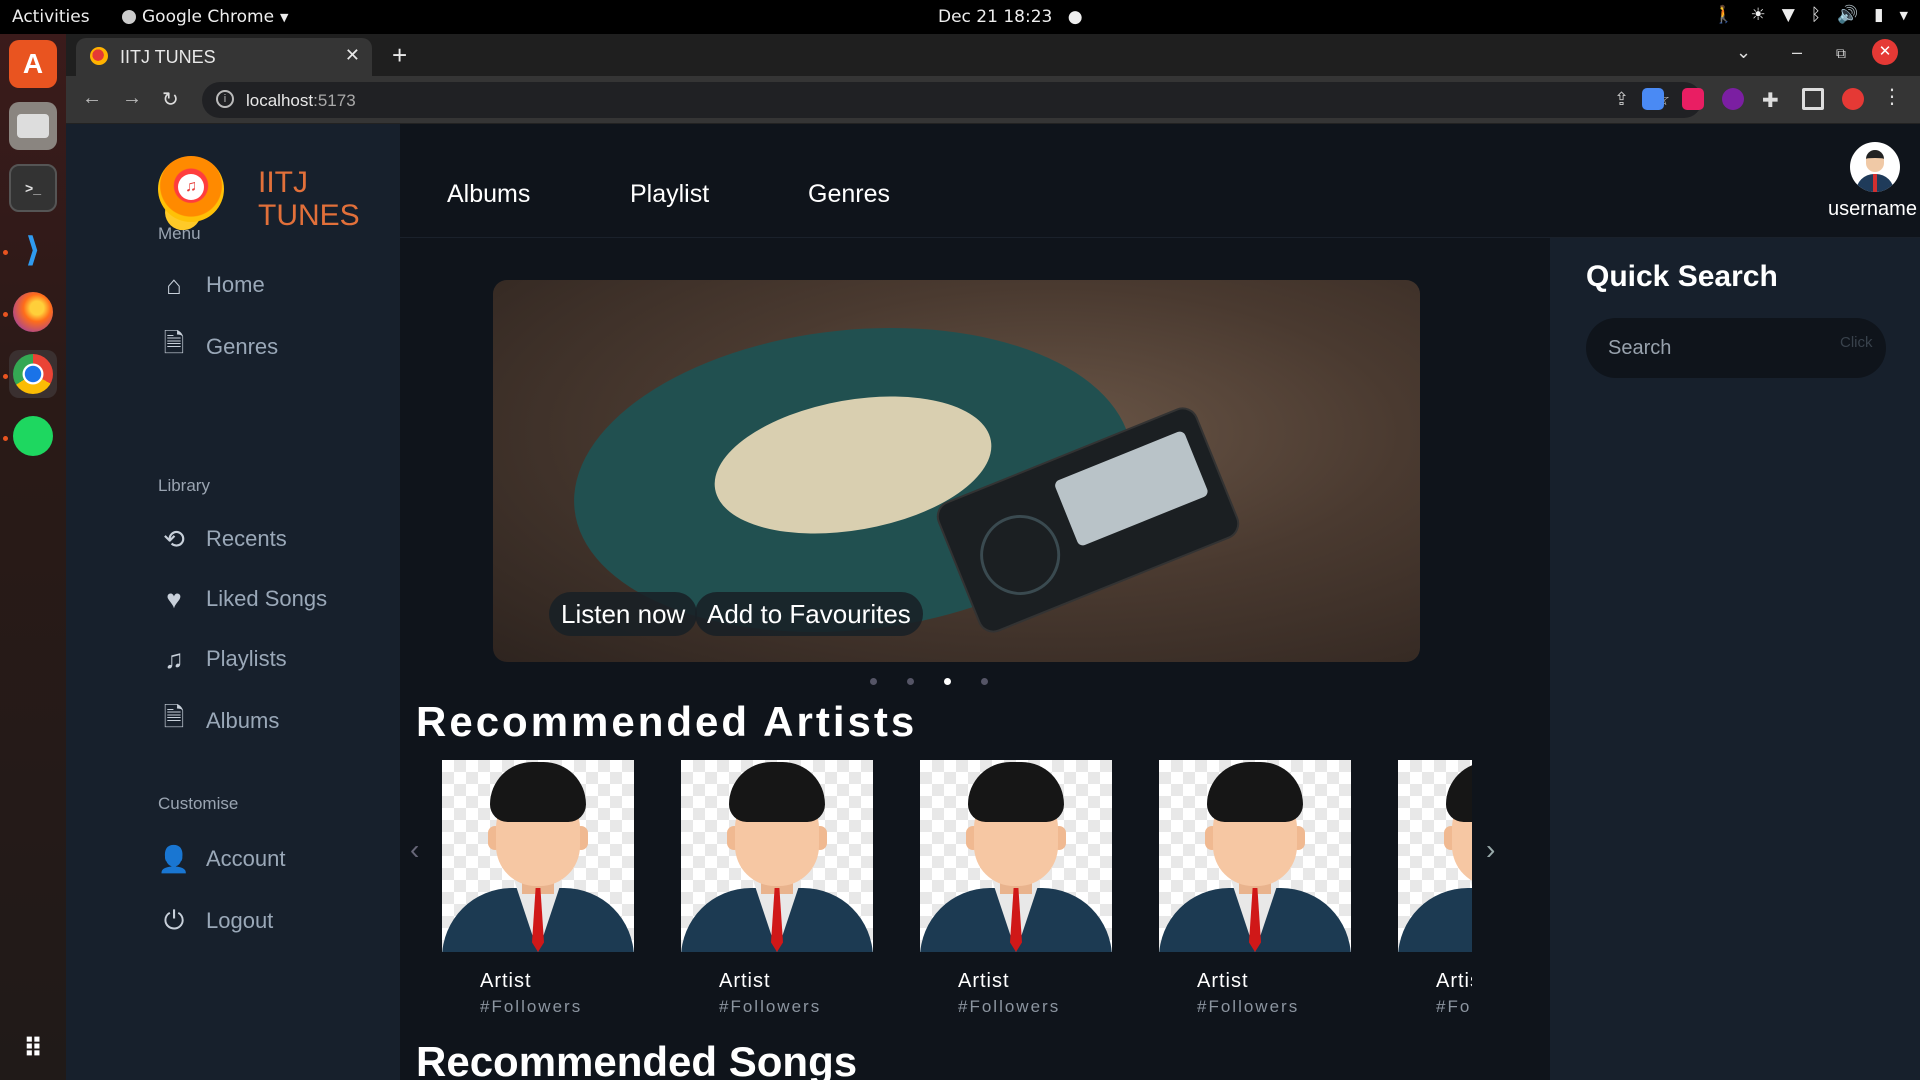  What do you see at coordinates (174, 920) in the screenshot?
I see `power-icon: ⏻` at bounding box center [174, 920].